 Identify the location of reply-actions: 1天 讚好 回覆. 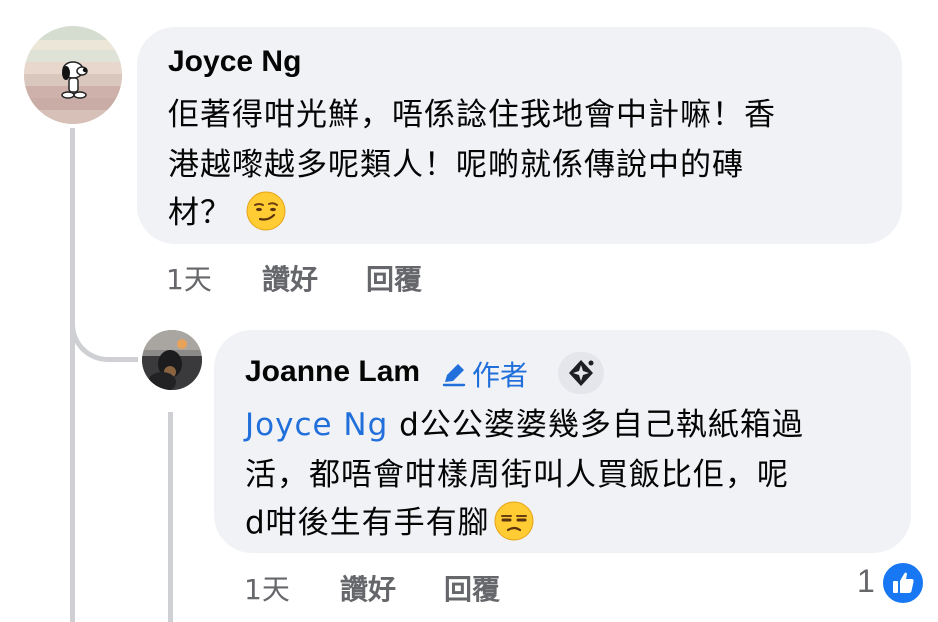
(404, 587).